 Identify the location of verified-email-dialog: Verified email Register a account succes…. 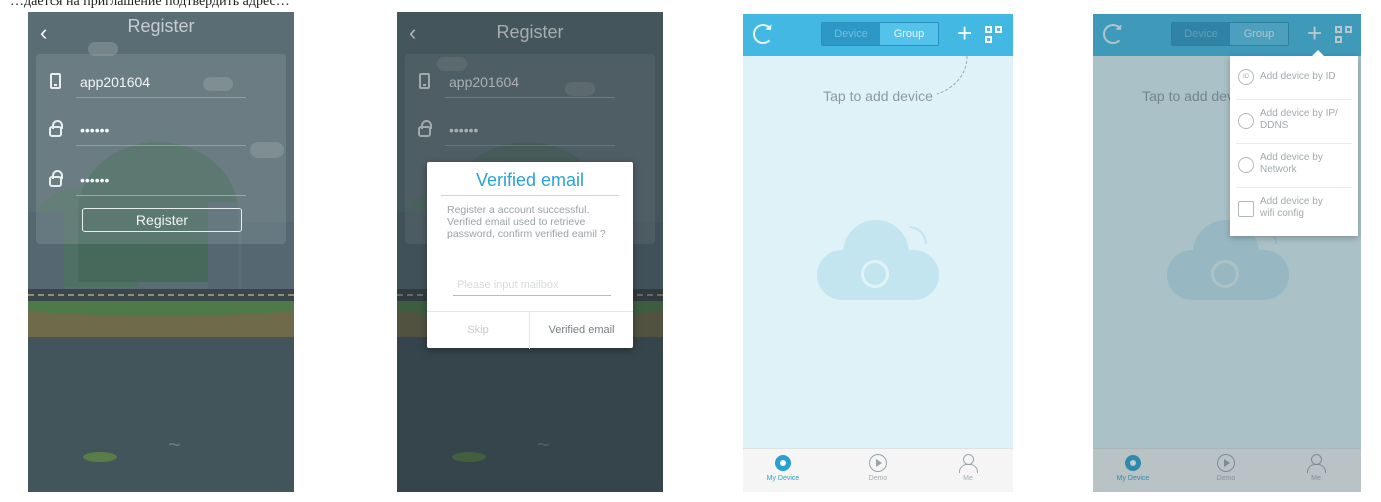
(530, 255).